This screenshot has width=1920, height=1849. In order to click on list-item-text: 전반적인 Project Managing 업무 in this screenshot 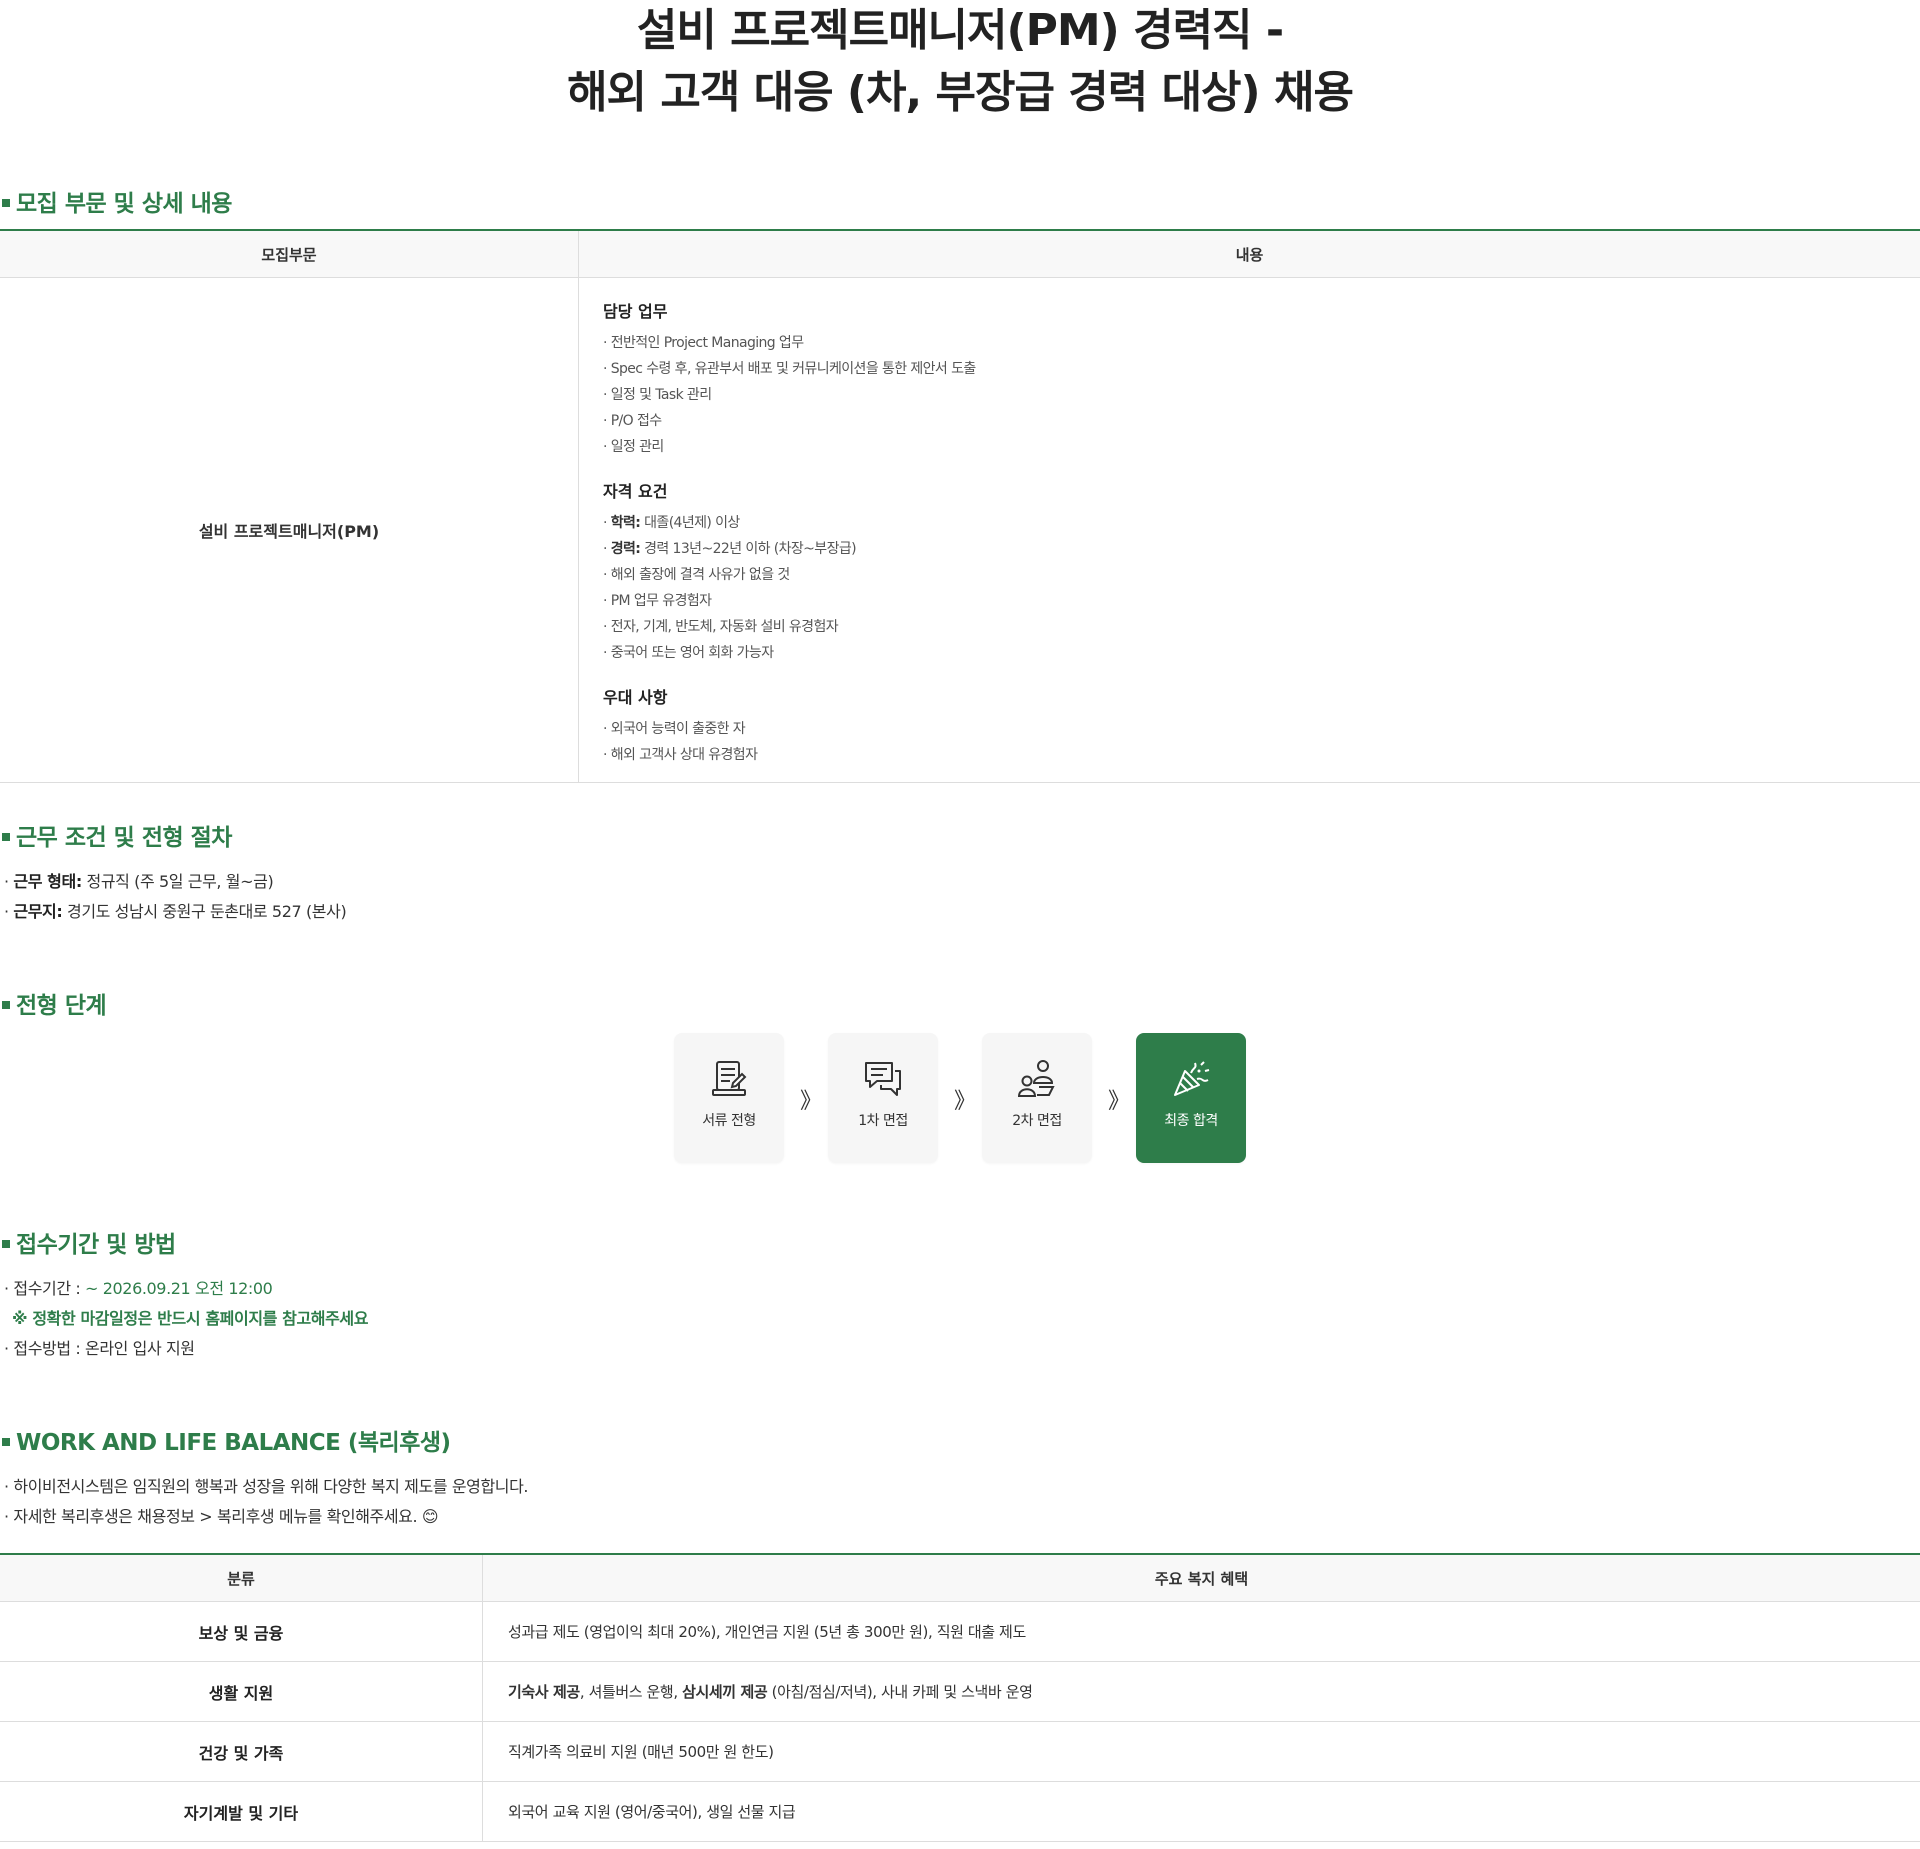, I will do `click(707, 343)`.